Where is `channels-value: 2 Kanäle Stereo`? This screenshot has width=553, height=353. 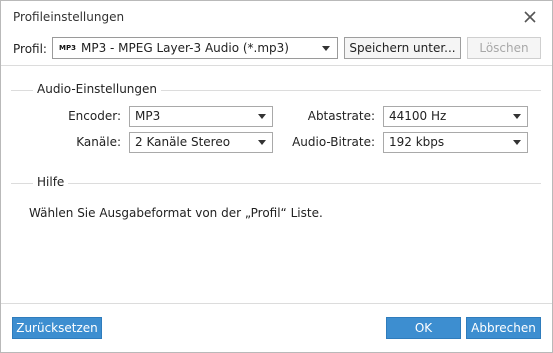 channels-value: 2 Kanäle Stereo is located at coordinates (183, 142).